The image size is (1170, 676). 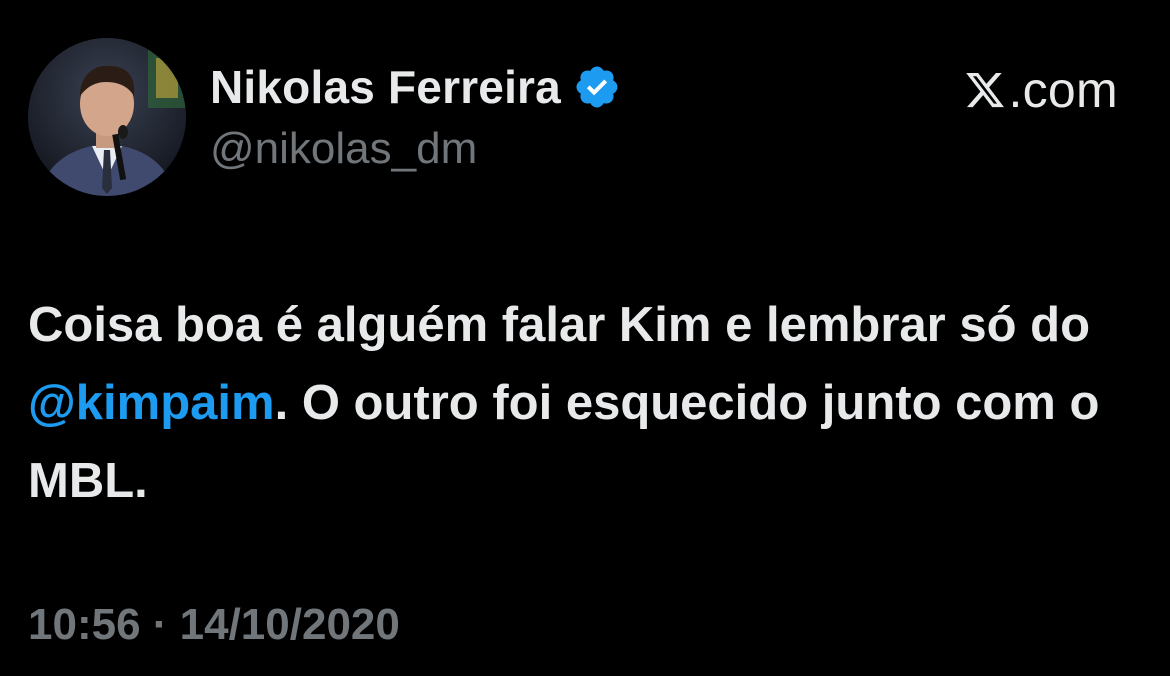 I want to click on x-logo-icon, so click(x=985, y=90).